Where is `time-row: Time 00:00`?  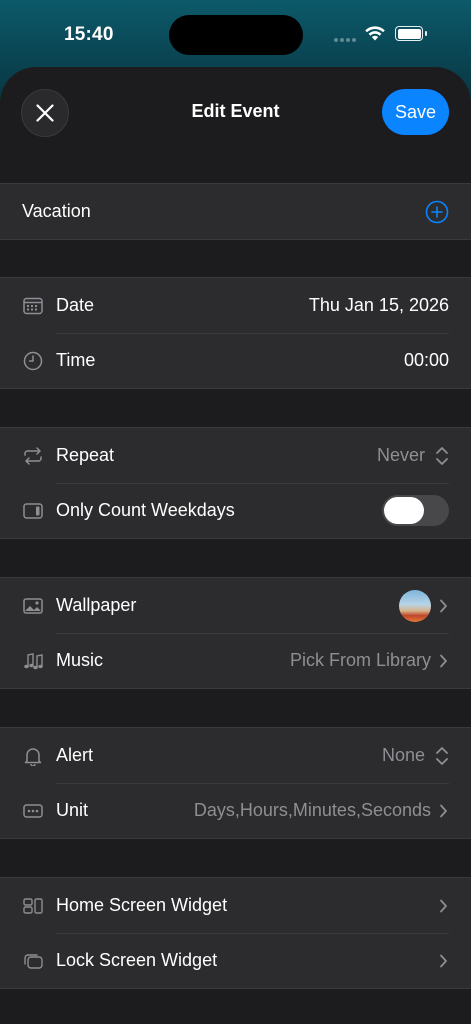 time-row: Time 00:00 is located at coordinates (235, 360).